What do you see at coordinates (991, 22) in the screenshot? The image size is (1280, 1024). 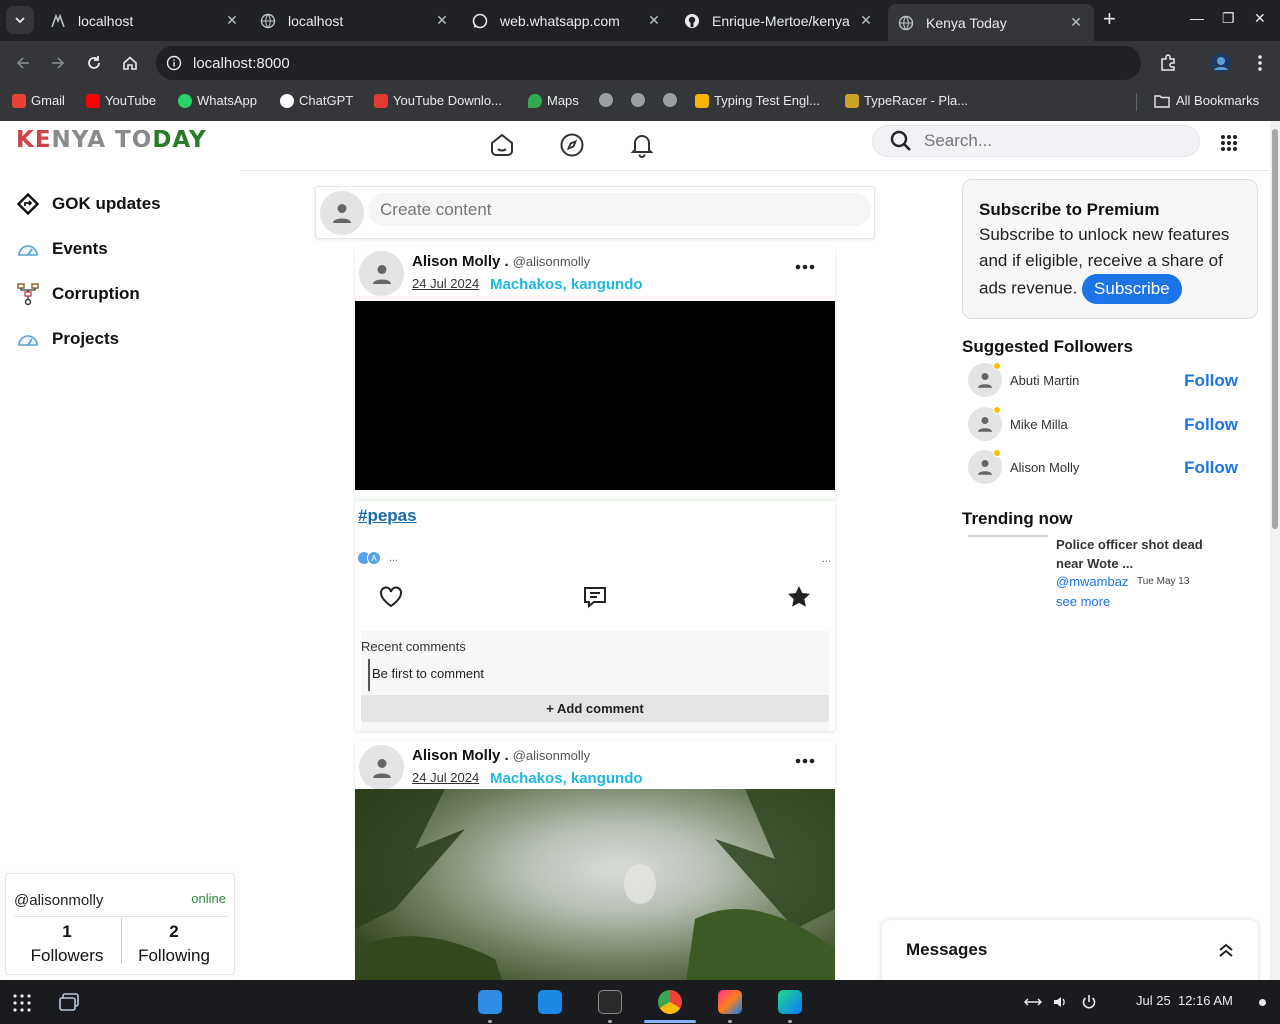 I see `browser-tab-active: Kenya Today ✕` at bounding box center [991, 22].